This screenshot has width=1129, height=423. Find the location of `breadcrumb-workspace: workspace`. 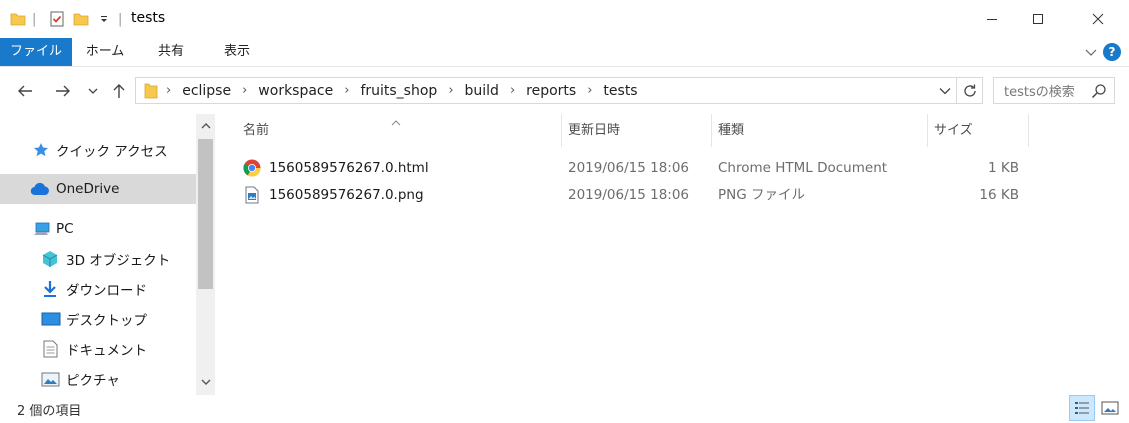

breadcrumb-workspace: workspace is located at coordinates (295, 91).